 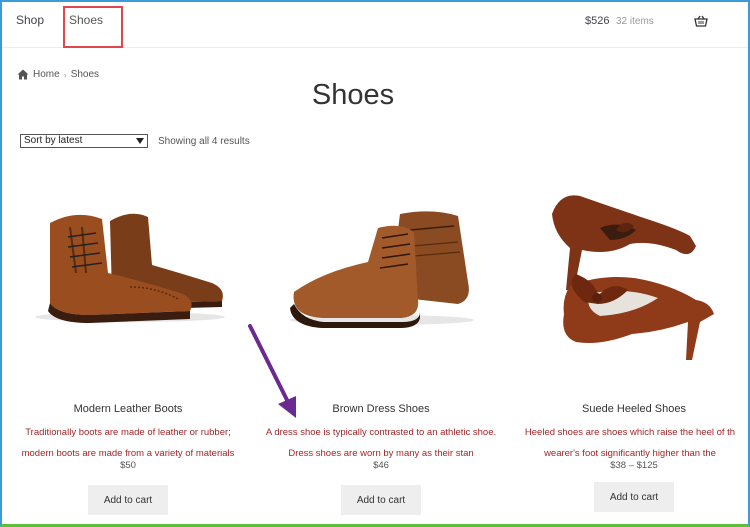 I want to click on product-price: $50, so click(x=128, y=465).